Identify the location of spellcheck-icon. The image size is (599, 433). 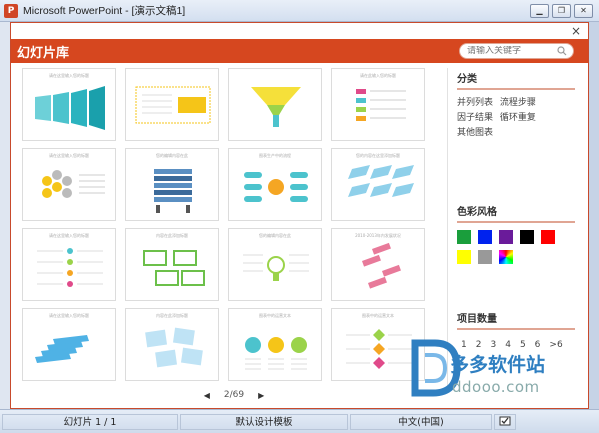
(505, 421).